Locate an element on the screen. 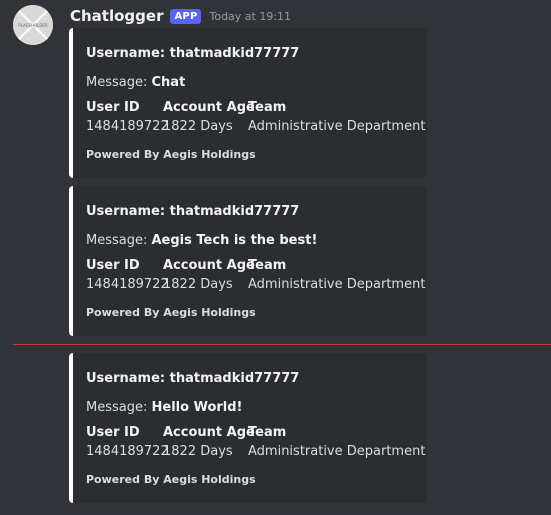  bot-avatar: PLACEHOLDER is located at coordinates (33, 25).